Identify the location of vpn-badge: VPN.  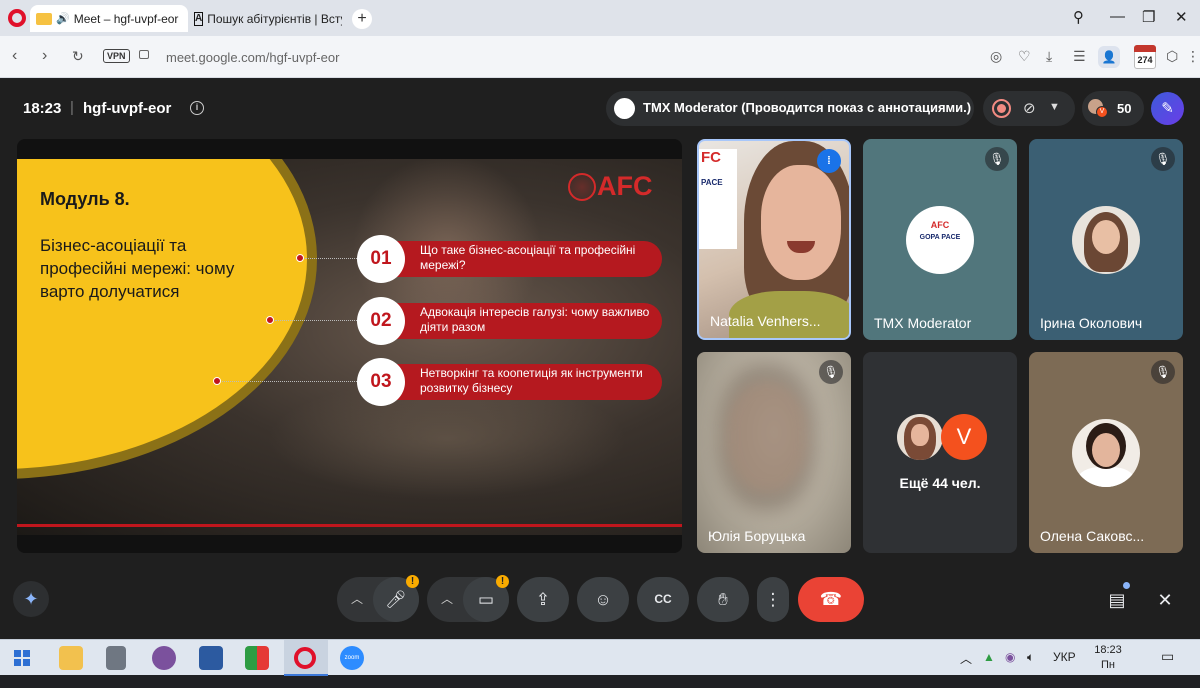
(116, 56).